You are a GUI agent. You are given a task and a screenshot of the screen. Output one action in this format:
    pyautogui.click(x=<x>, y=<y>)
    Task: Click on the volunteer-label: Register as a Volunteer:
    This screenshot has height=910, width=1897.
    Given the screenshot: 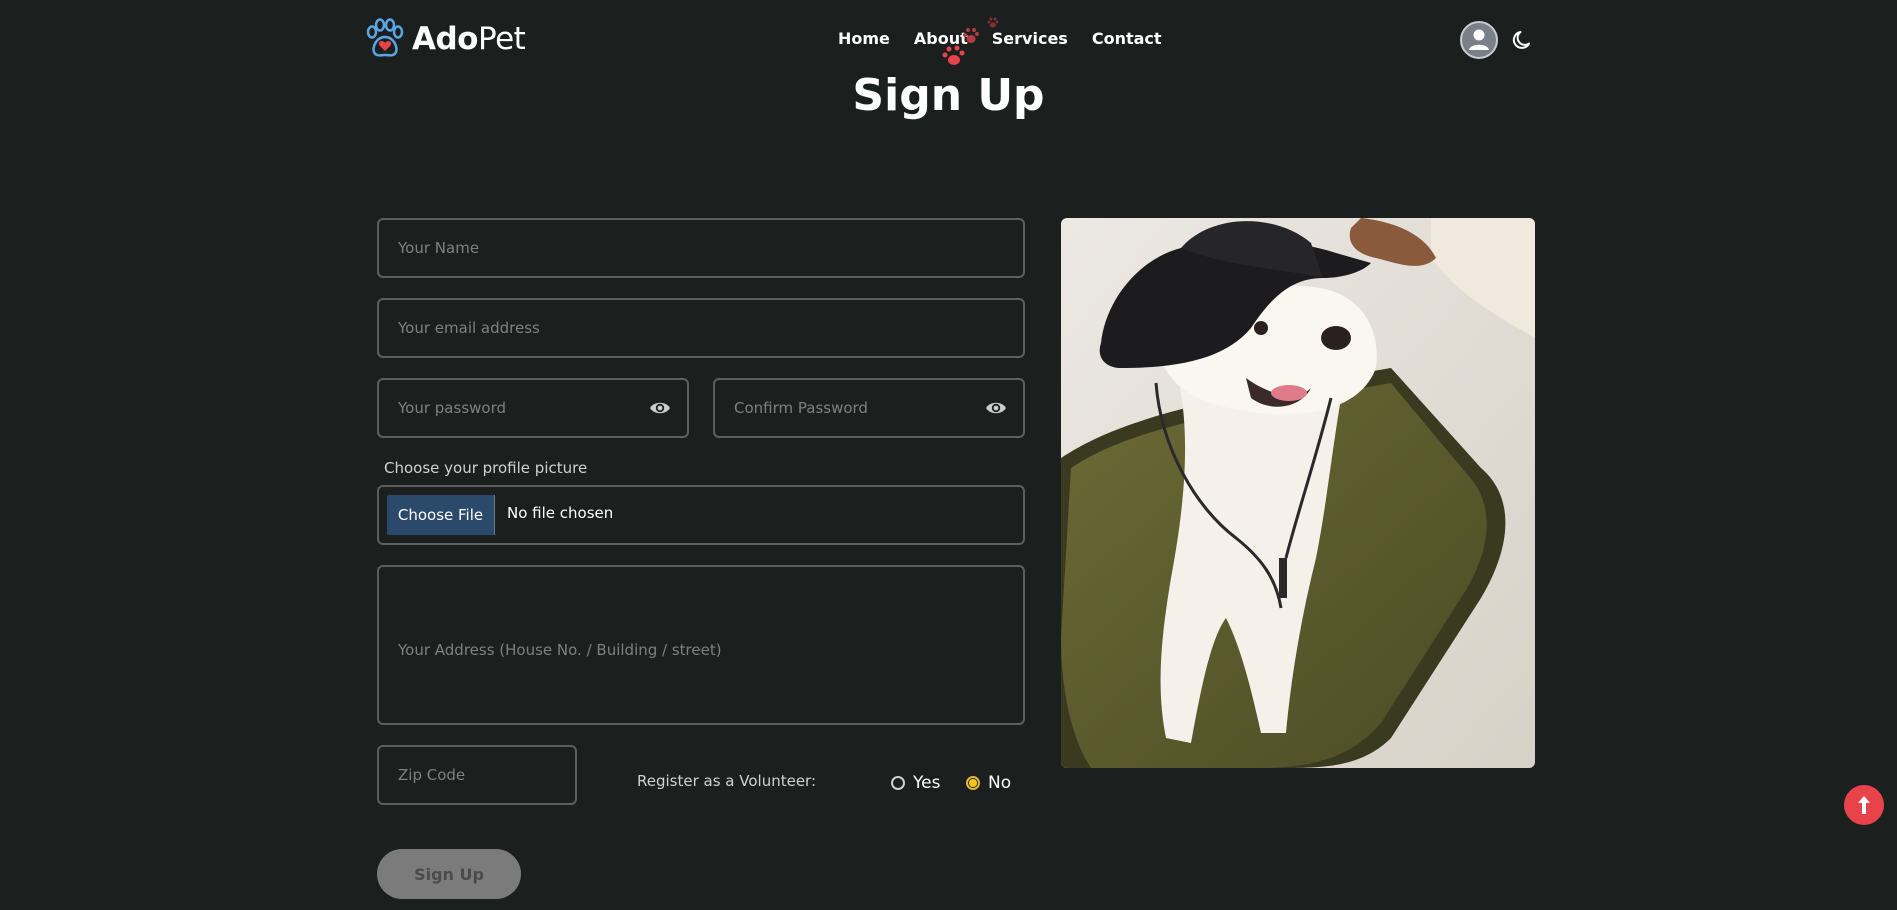 What is the action you would take?
    pyautogui.click(x=727, y=781)
    